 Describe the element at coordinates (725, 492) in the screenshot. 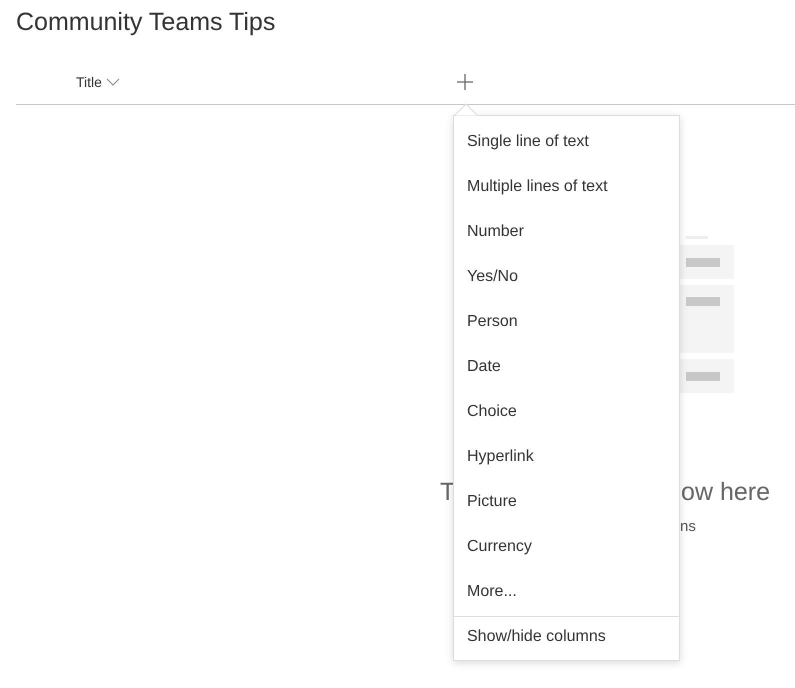

I see `empty-state-heading: ow here` at that location.